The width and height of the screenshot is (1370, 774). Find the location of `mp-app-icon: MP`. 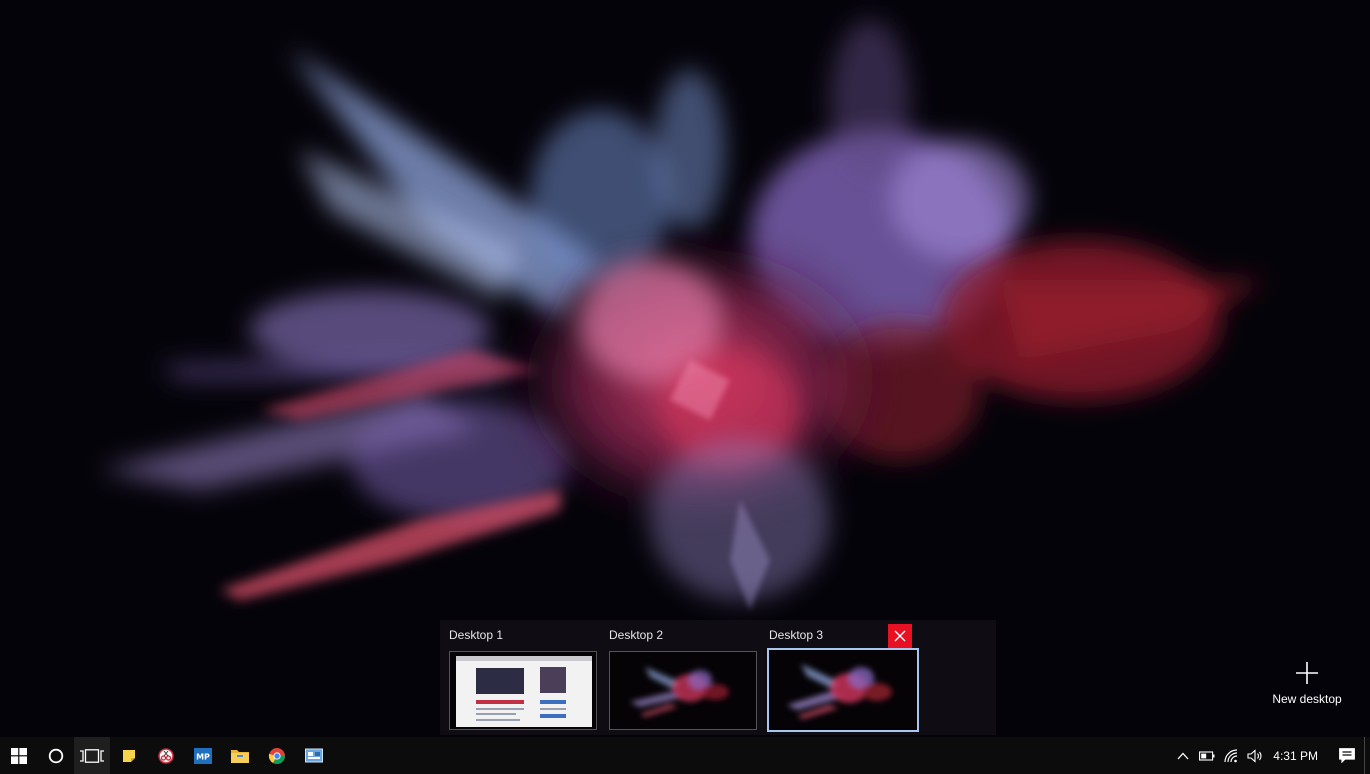

mp-app-icon: MP is located at coordinates (202, 755).